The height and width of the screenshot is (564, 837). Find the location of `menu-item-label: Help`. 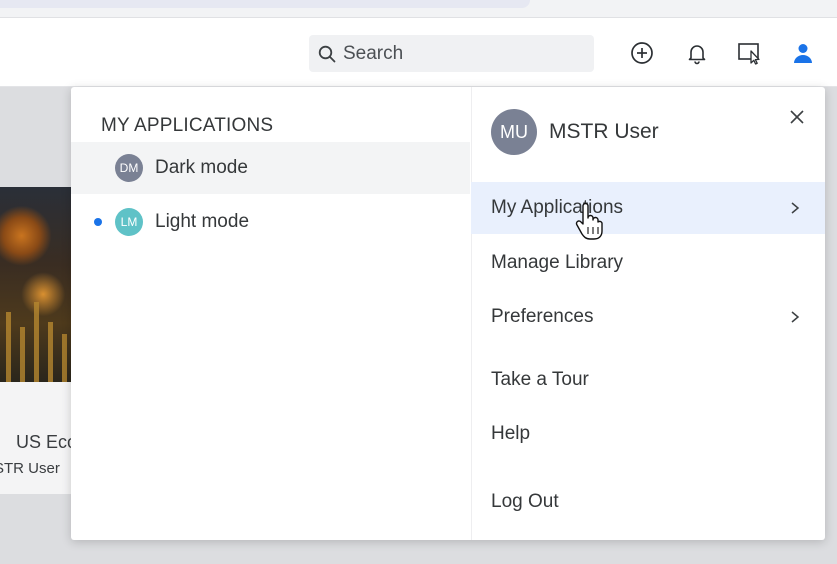

menu-item-label: Help is located at coordinates (511, 433).